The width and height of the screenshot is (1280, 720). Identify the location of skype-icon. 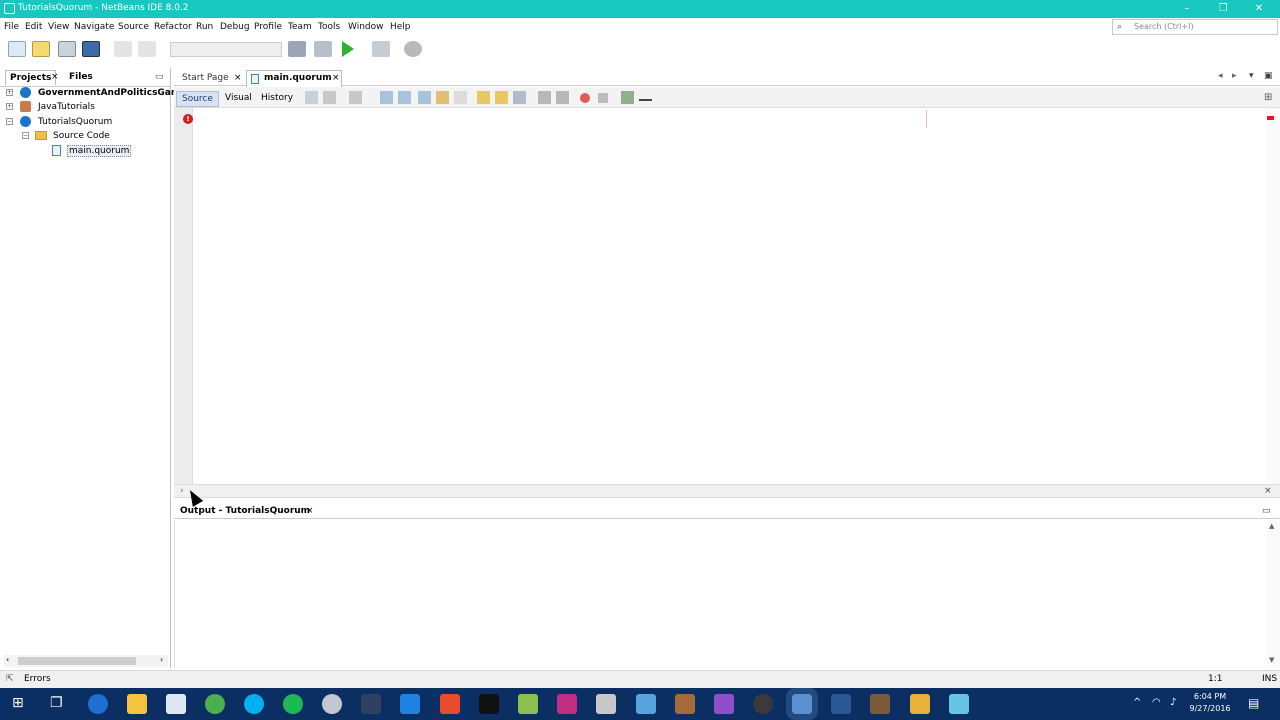
(254, 704).